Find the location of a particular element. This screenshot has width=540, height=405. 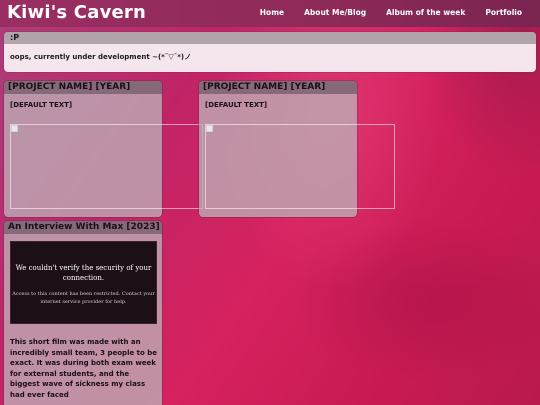

nav-about-blog: About Me/Blog is located at coordinates (335, 12).